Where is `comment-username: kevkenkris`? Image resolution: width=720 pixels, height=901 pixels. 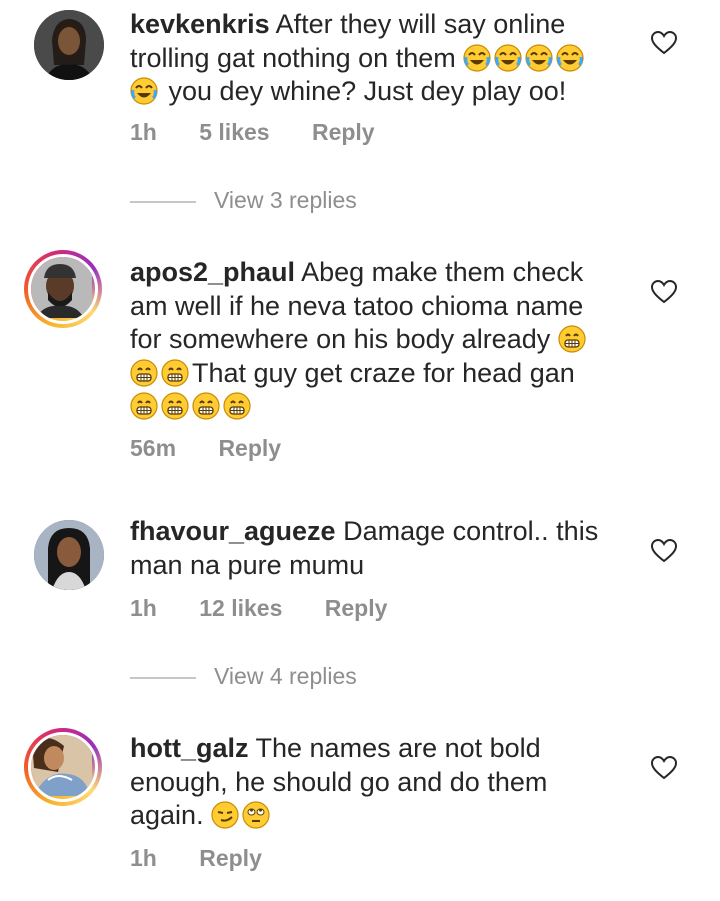
comment-username: kevkenkris is located at coordinates (200, 24).